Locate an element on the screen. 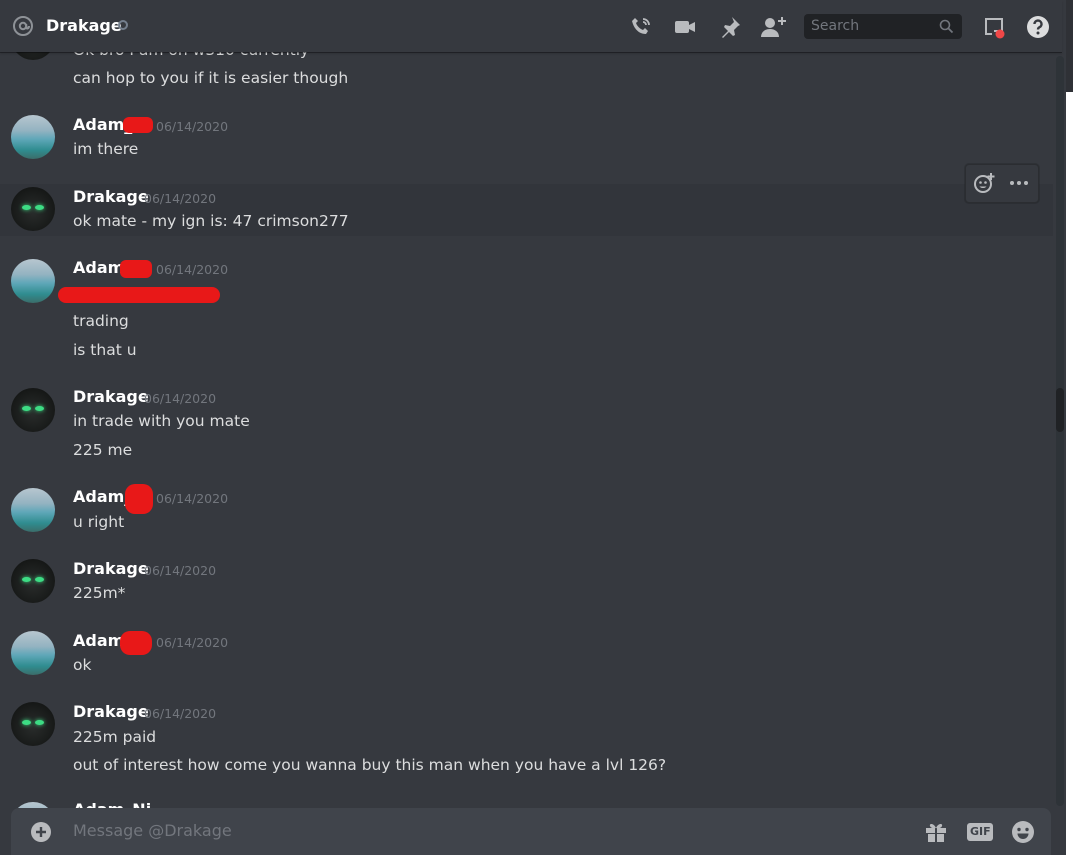 The height and width of the screenshot is (855, 1073). gift-icon is located at coordinates (936, 832).